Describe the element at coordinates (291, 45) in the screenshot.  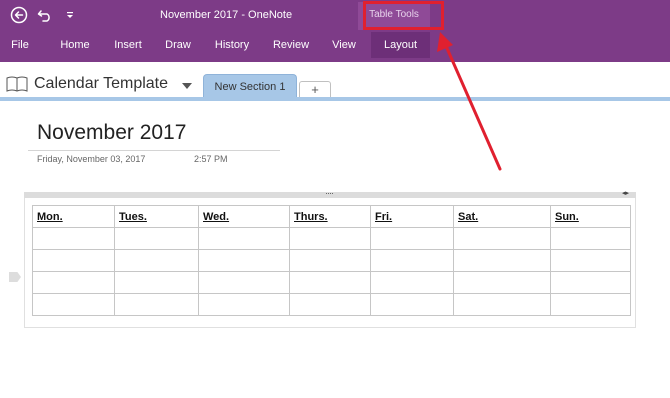
I see `tab-review: Review` at that location.